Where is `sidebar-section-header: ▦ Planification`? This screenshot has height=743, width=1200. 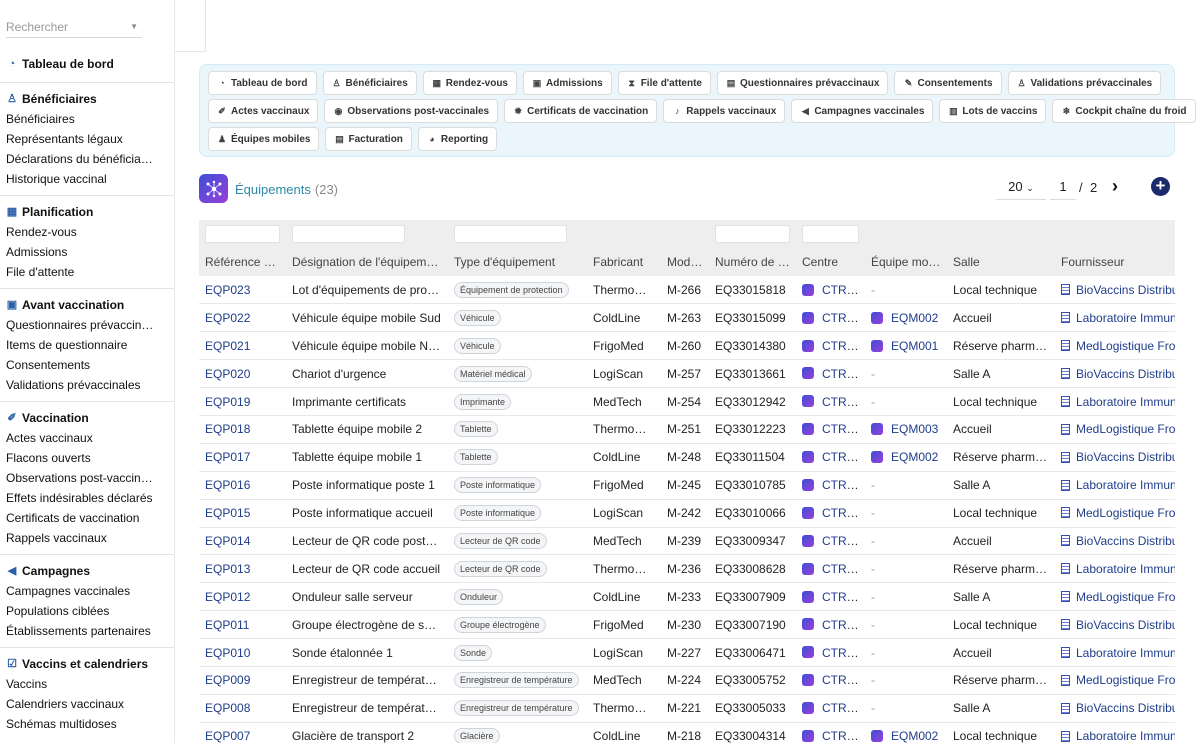 sidebar-section-header: ▦ Planification is located at coordinates (87, 212).